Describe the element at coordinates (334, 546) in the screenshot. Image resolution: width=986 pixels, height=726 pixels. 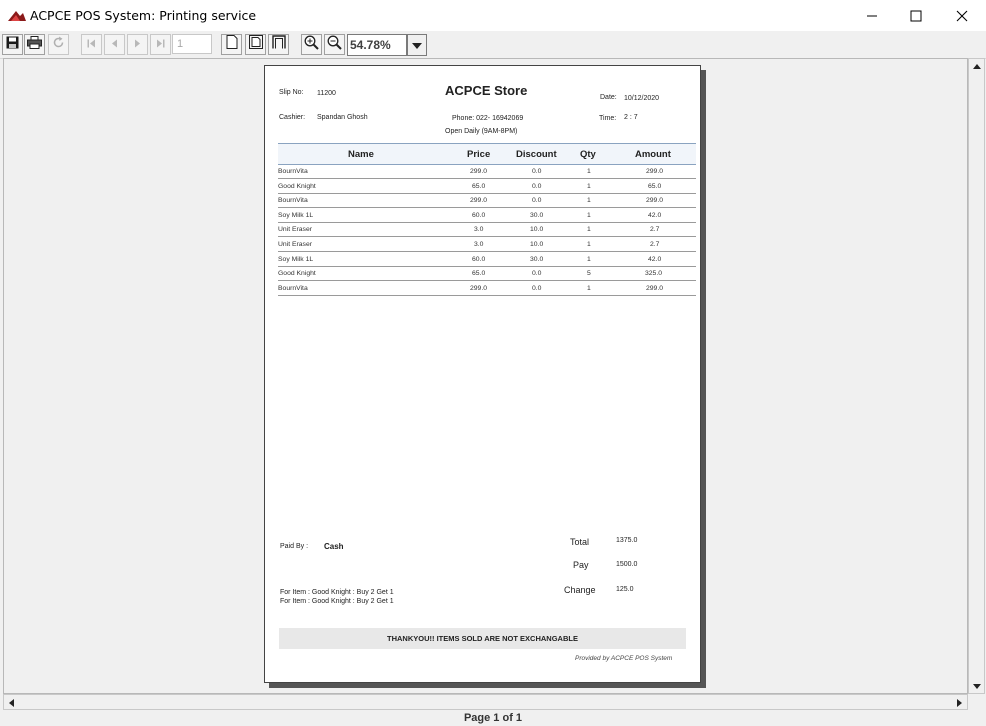
I see `paid-by-value: Cash` at that location.